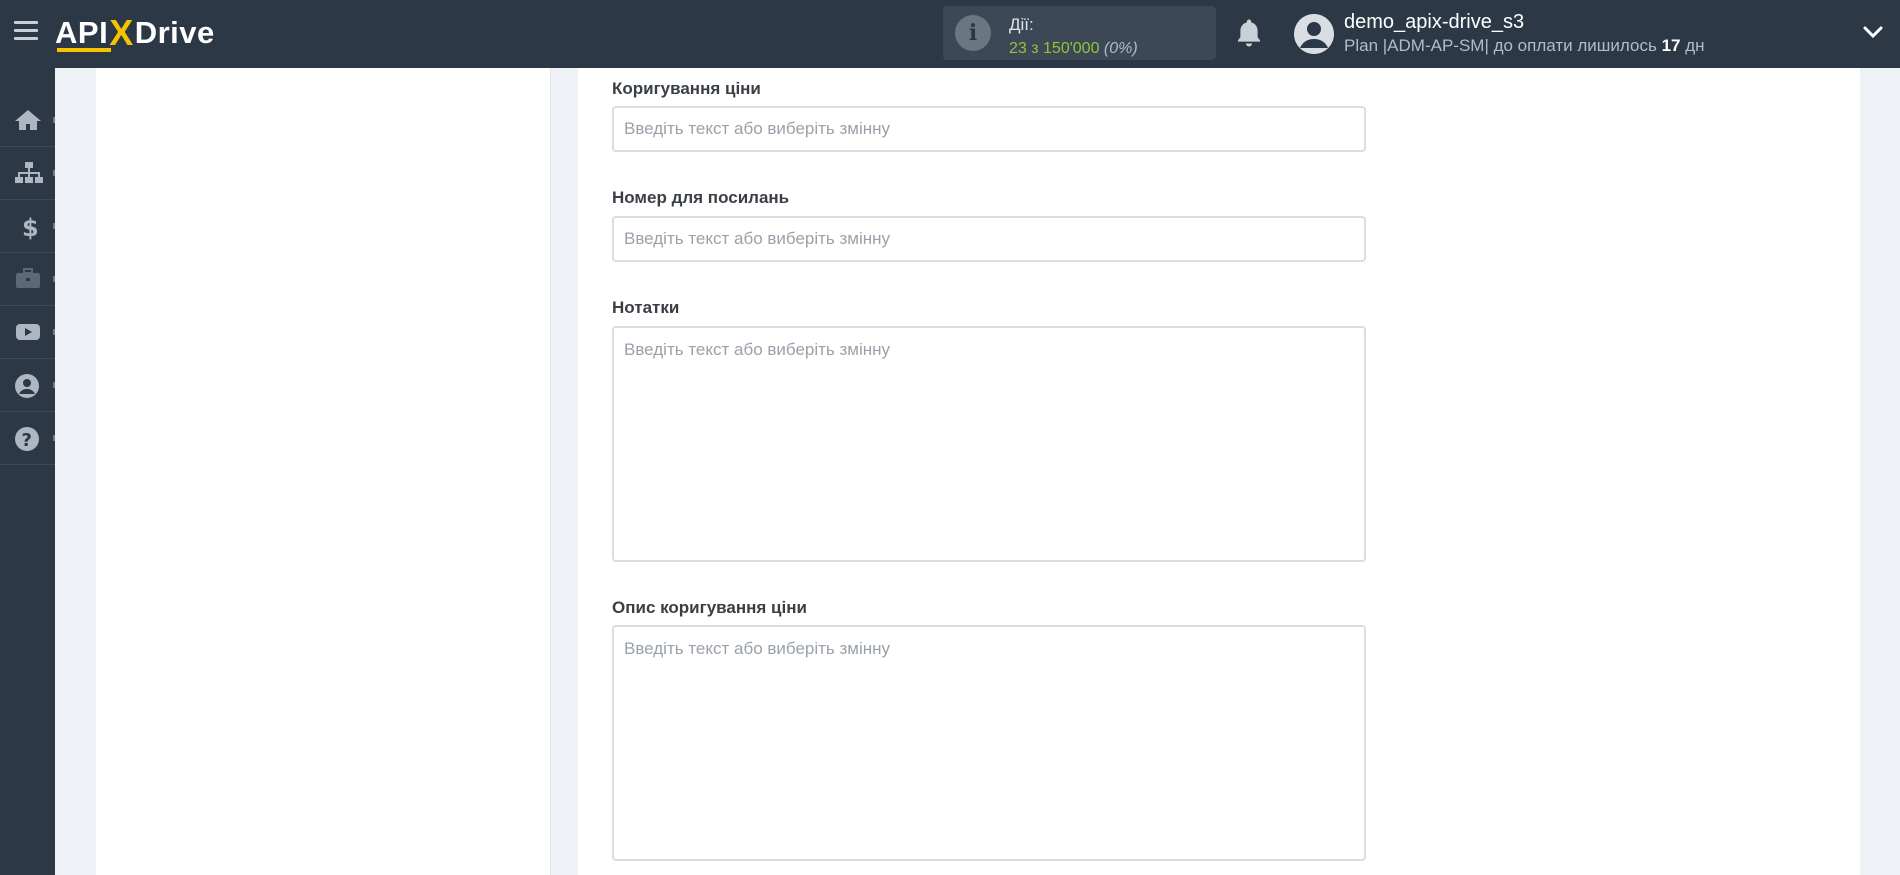 This screenshot has width=1900, height=875. I want to click on question-icon: ?, so click(27, 439).